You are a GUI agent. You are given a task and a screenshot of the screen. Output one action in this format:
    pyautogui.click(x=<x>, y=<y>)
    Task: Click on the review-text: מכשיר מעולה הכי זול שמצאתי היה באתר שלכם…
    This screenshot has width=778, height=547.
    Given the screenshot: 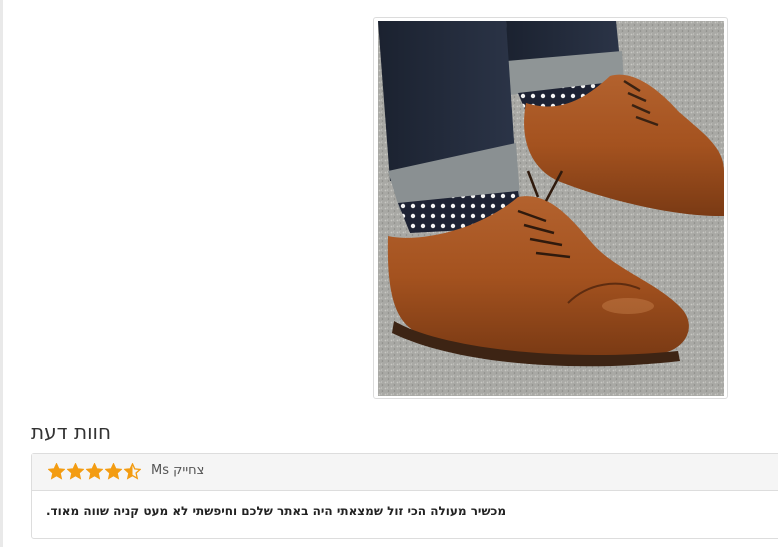 What is the action you would take?
    pyautogui.click(x=276, y=511)
    